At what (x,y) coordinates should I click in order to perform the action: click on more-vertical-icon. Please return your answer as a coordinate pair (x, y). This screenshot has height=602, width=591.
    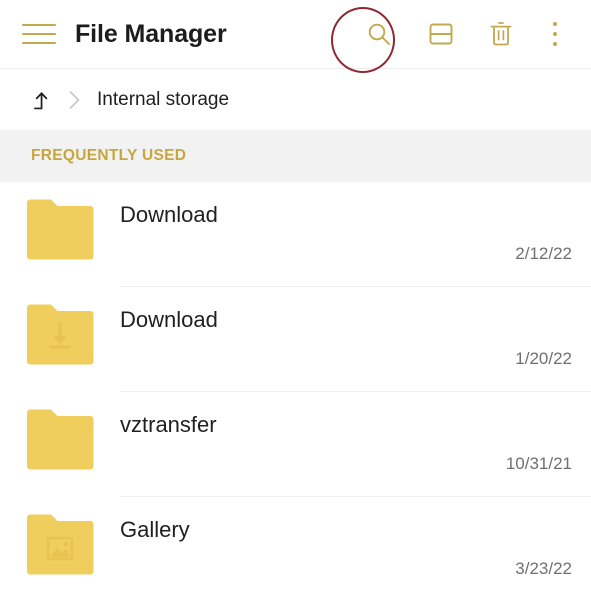
    Looking at the image, I should click on (555, 34).